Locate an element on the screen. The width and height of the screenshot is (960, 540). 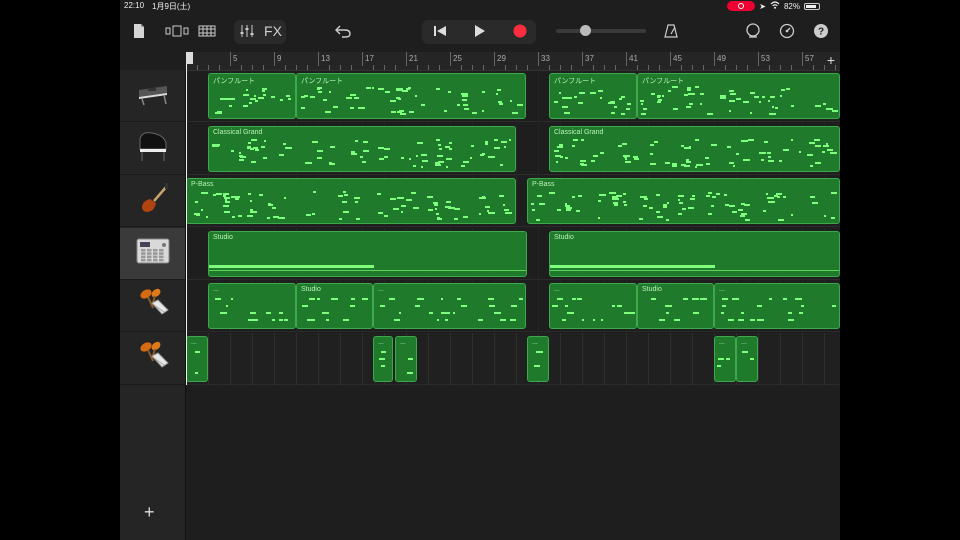
master-volume-slider is located at coordinates (601, 31).